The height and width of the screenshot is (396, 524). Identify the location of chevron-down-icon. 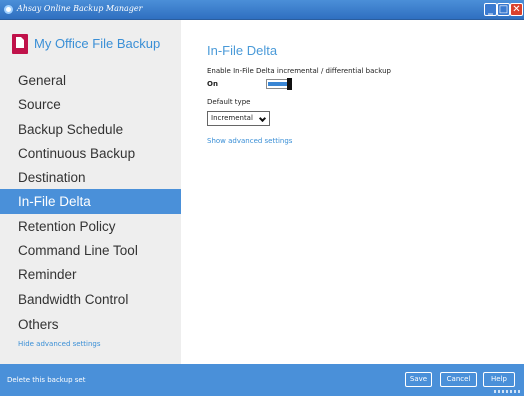
(262, 118).